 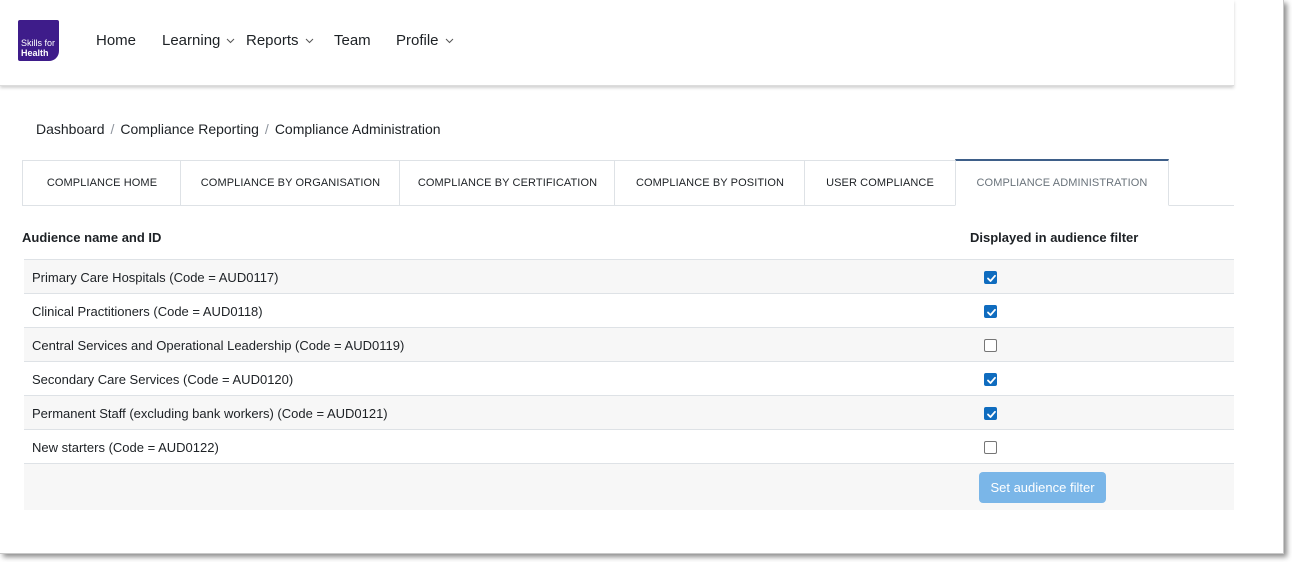 I want to click on audience-name: Clinical Practitioners (Code = AUD0118), so click(x=147, y=311).